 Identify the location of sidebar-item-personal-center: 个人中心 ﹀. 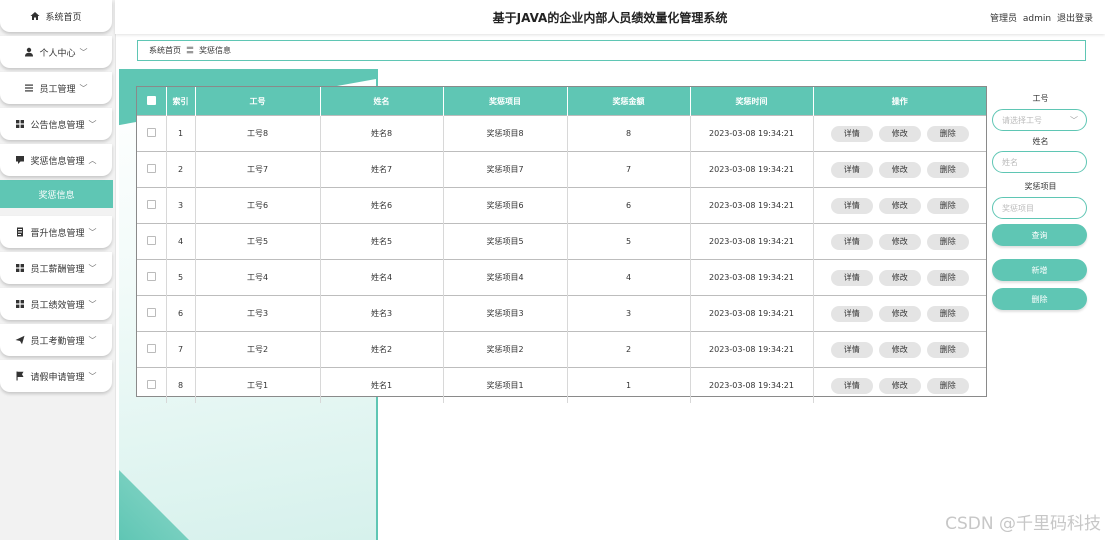
(56, 52).